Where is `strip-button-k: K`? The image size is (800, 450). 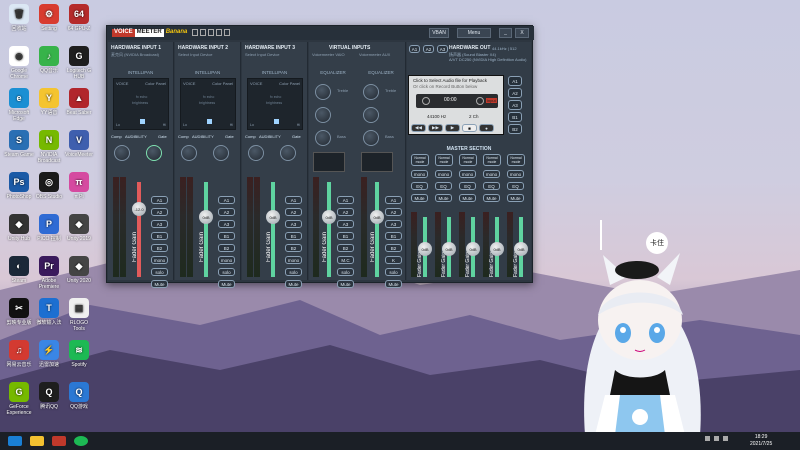
strip-button-k: K is located at coordinates (393, 260).